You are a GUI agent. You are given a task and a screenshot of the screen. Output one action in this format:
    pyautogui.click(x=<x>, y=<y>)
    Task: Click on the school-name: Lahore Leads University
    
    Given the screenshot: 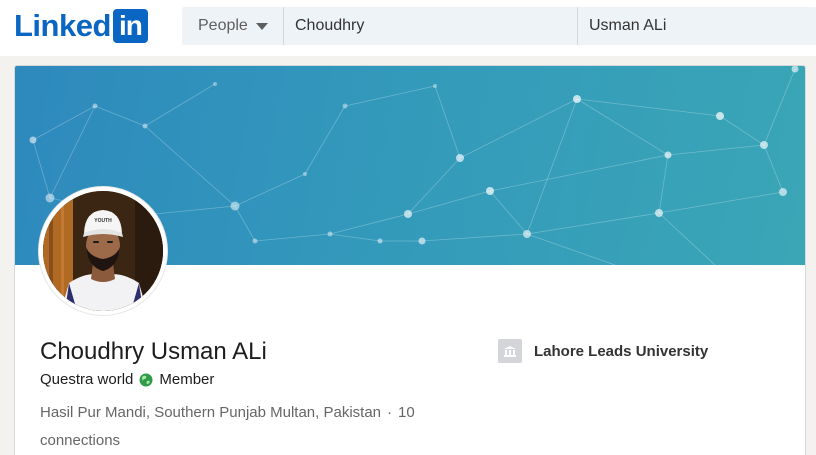 What is the action you would take?
    pyautogui.click(x=621, y=351)
    